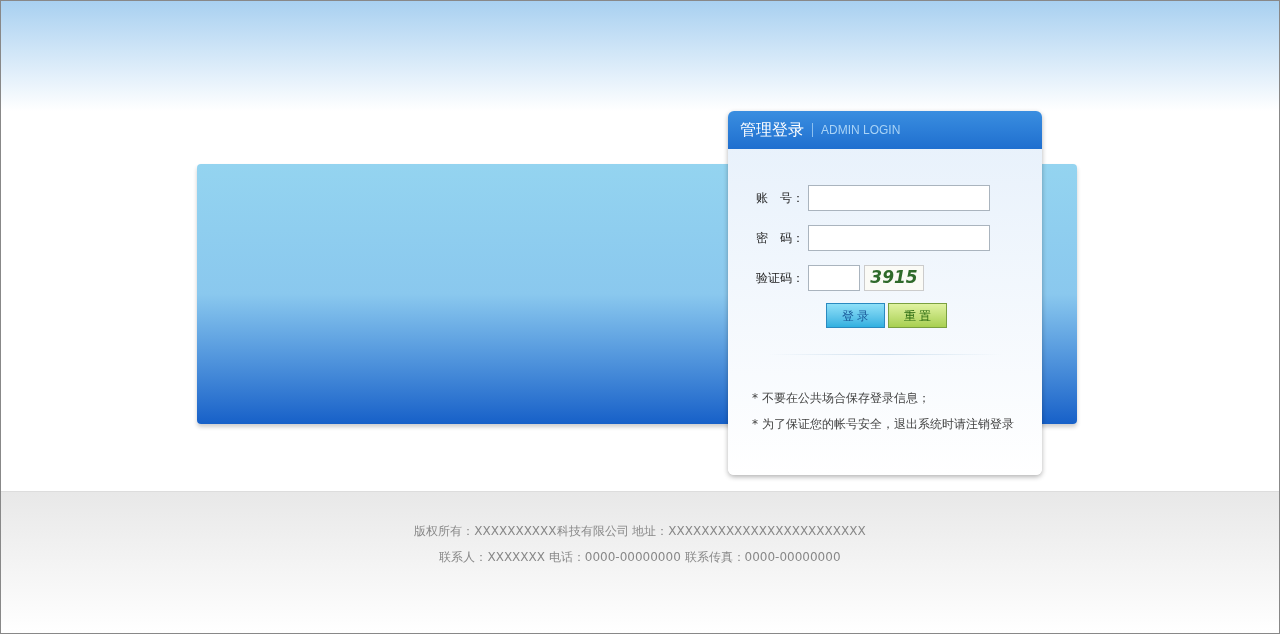 The image size is (1280, 634). Describe the element at coordinates (861, 130) in the screenshot. I see `panel-subtitle: ADMIN LOGIN` at that location.